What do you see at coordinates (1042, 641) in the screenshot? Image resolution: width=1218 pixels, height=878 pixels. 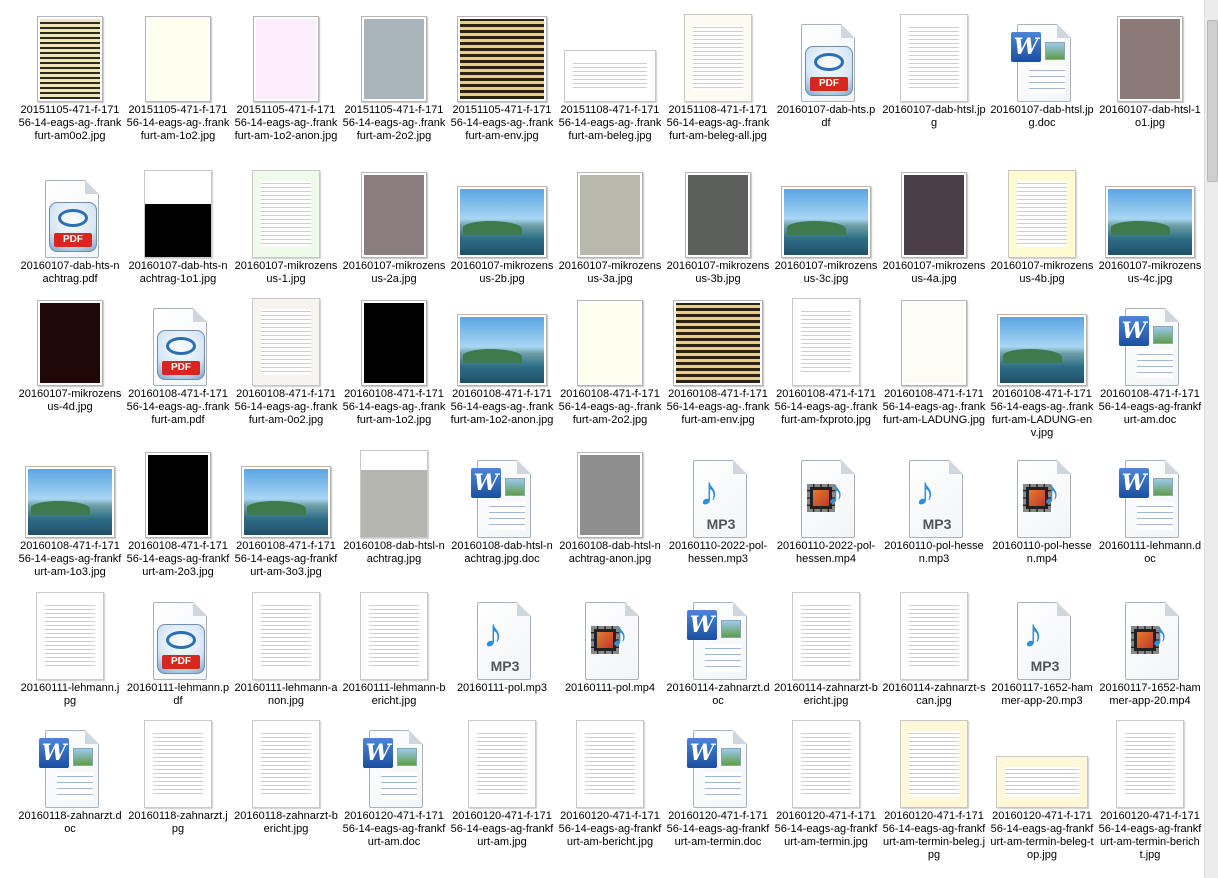 I see `mp3-audio-icon: ♪ MP3` at bounding box center [1042, 641].